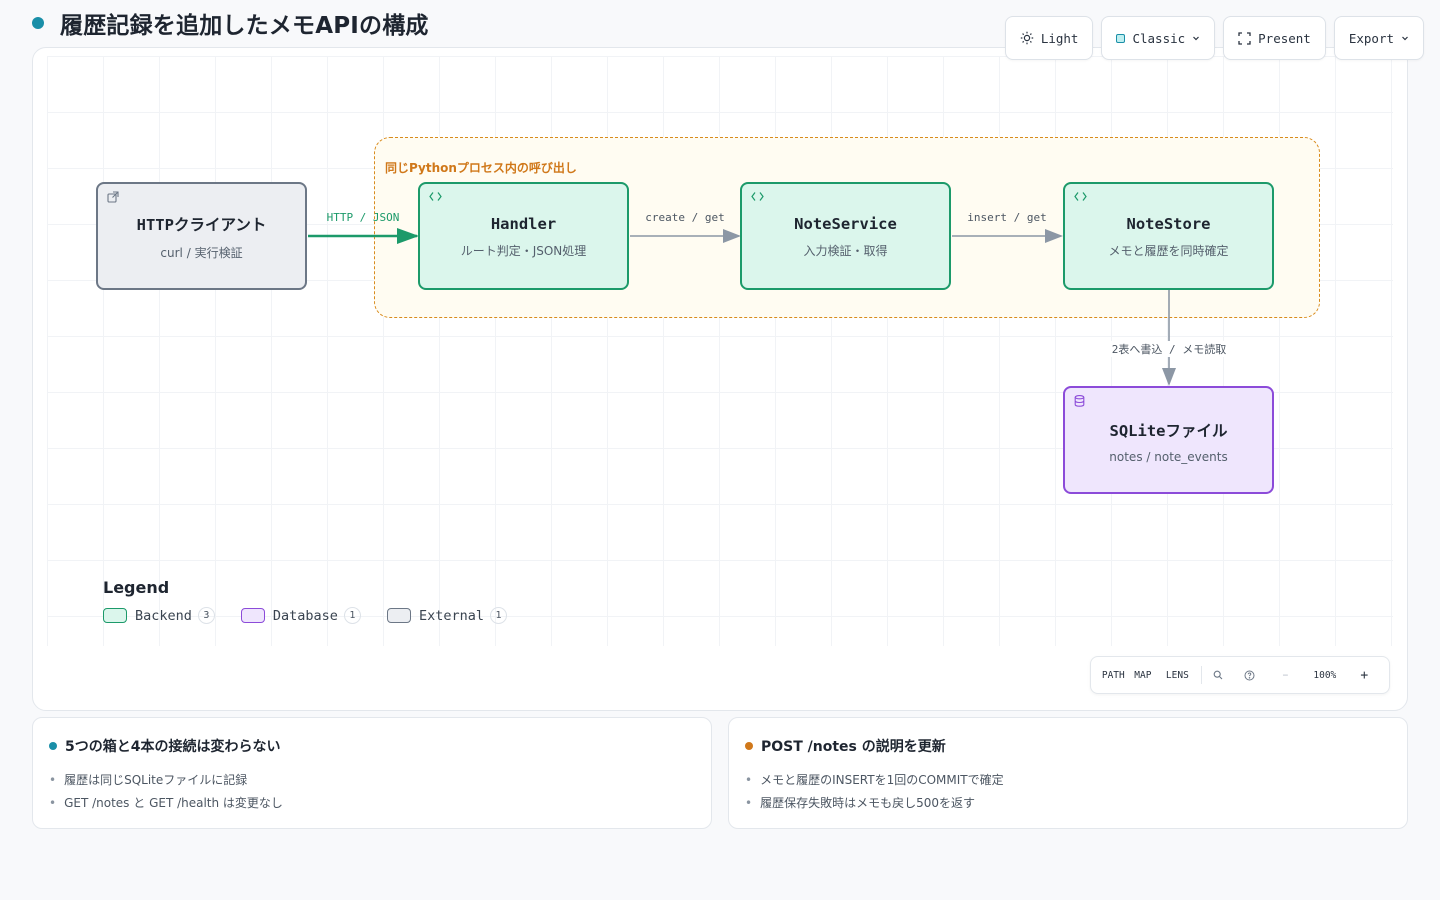 This screenshot has width=1440, height=900. What do you see at coordinates (1177, 675) in the screenshot?
I see `lens-button: LENS` at bounding box center [1177, 675].